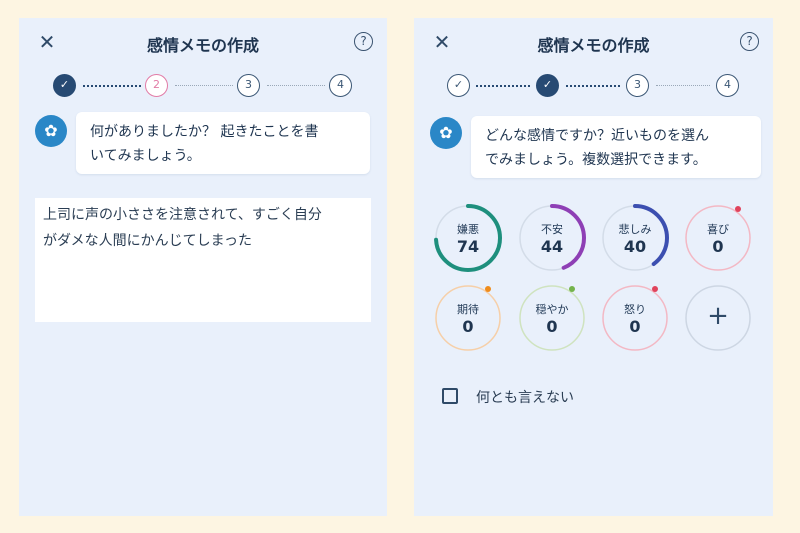 Image resolution: width=800 pixels, height=533 pixels. I want to click on emotion-calm: 穏やか 0, so click(552, 318).